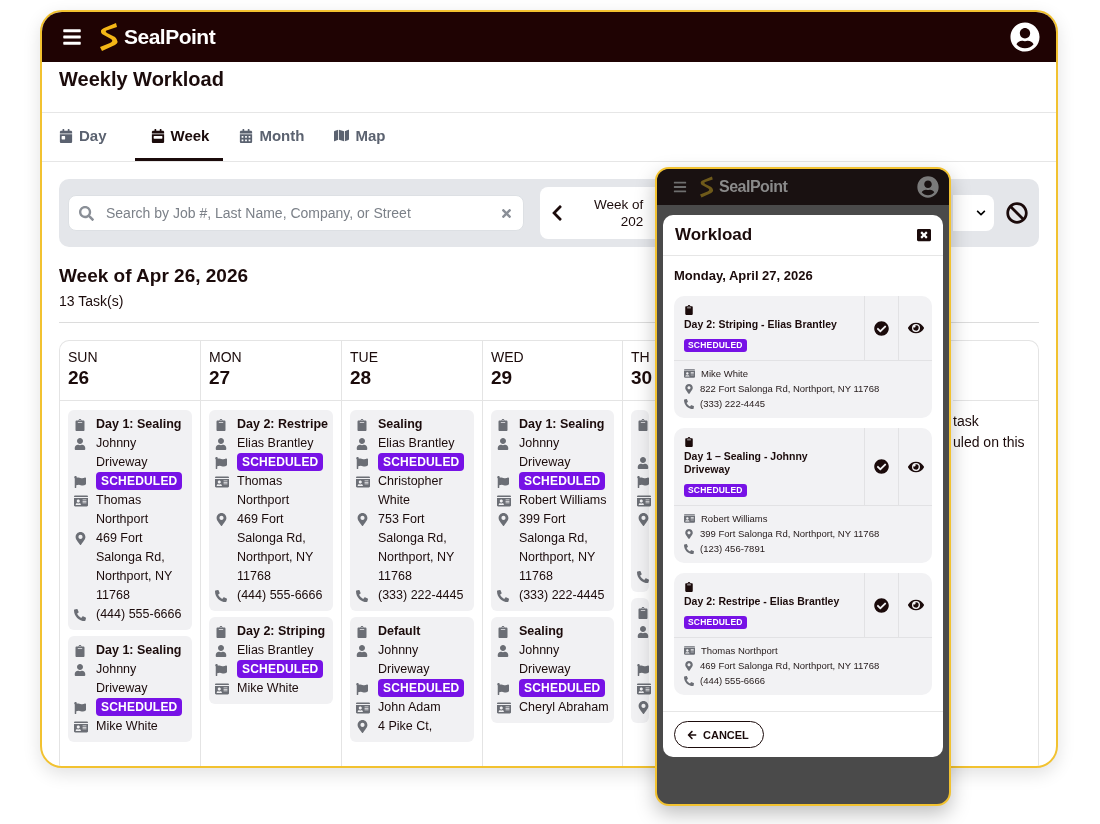 This screenshot has height=824, width=1100. I want to click on account-button, so click(1025, 37).